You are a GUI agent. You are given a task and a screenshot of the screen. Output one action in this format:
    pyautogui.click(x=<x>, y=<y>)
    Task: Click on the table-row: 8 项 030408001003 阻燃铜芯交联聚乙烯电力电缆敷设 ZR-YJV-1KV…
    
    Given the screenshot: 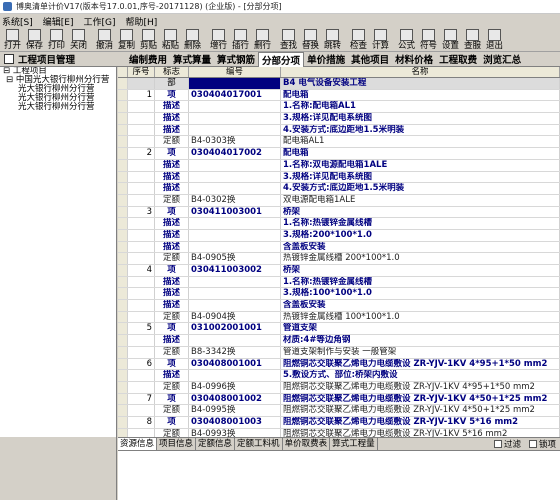 What is the action you would take?
    pyautogui.click(x=339, y=422)
    